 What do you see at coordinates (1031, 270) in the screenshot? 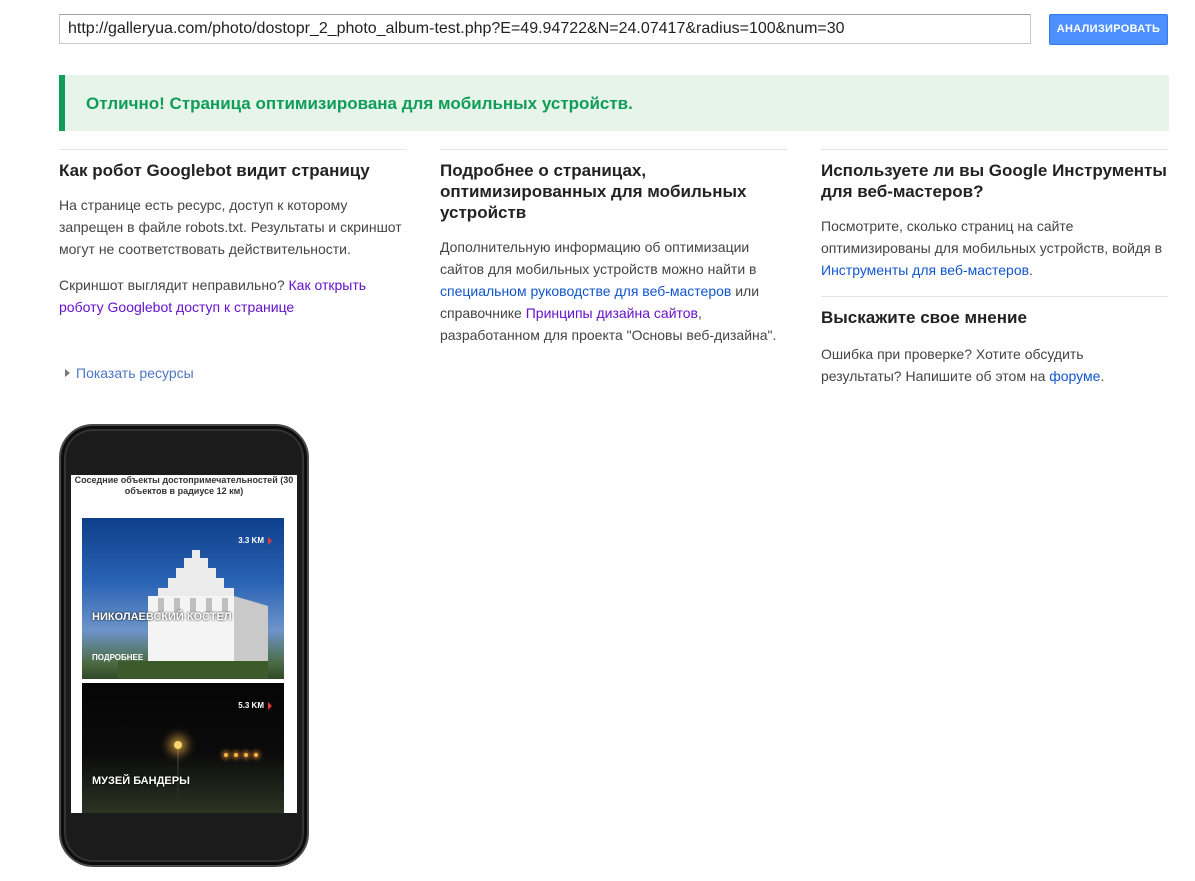
I see `webmaster-tools-text-2: .` at bounding box center [1031, 270].